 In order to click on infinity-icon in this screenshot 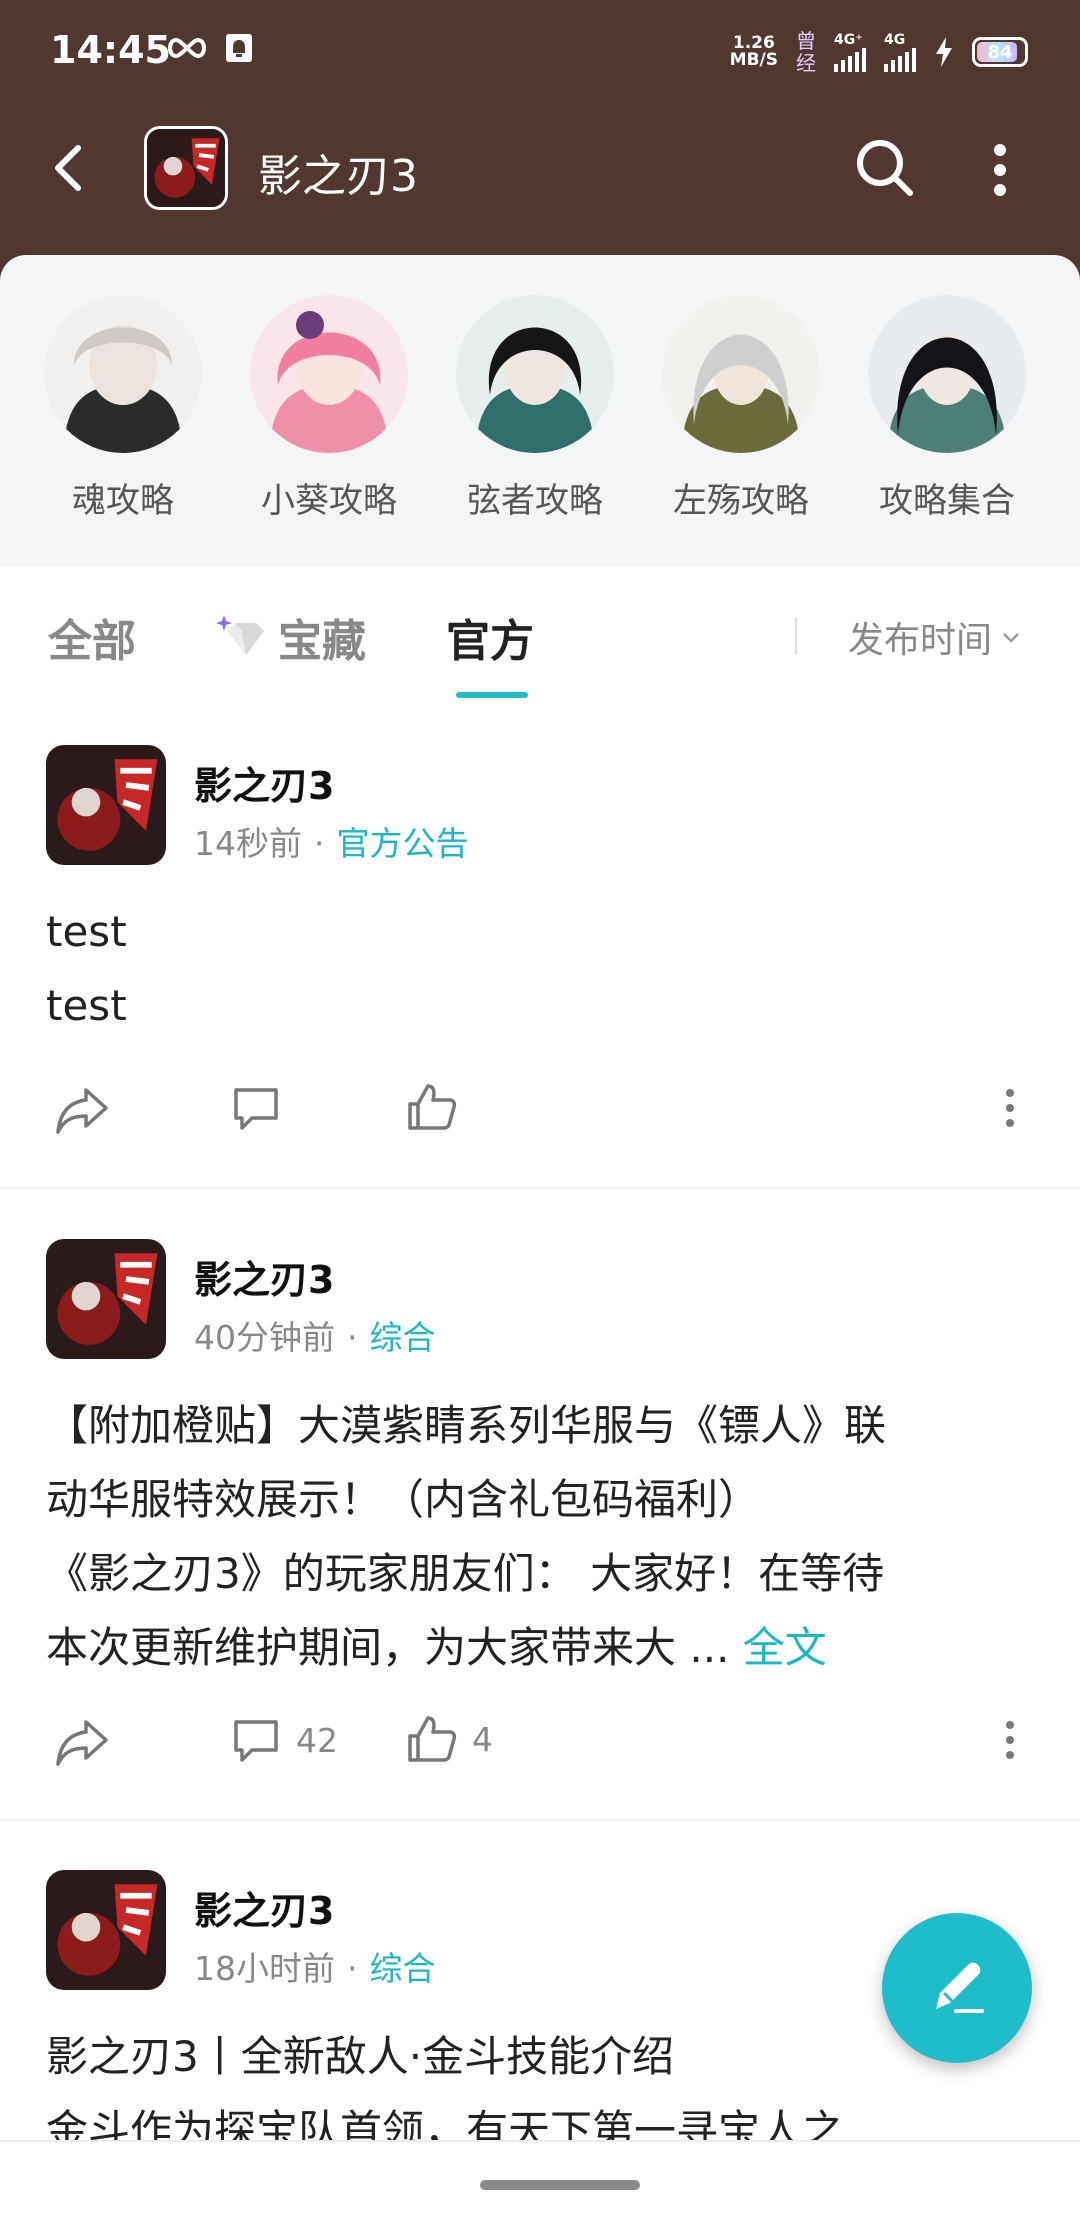, I will do `click(187, 48)`.